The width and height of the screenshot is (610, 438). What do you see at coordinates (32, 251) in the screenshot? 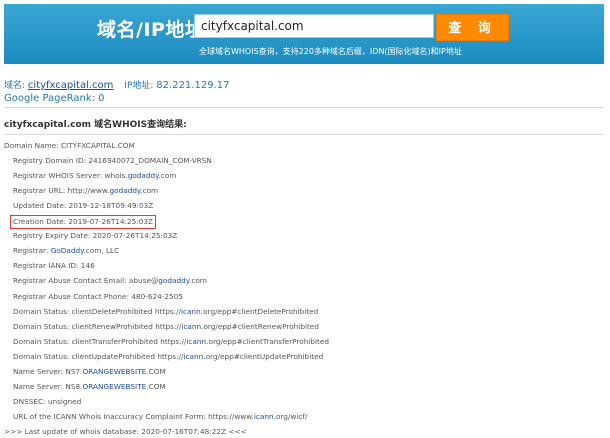
I see `whois-text: Registrar:` at bounding box center [32, 251].